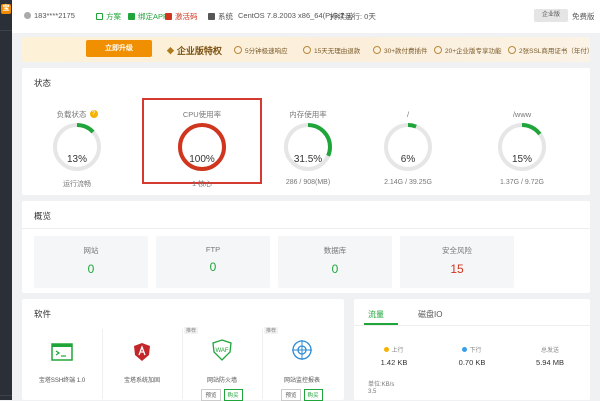 Image resolution: width=600 pixels, height=401 pixels. I want to click on gauge-label: 内存使用率, so click(308, 114).